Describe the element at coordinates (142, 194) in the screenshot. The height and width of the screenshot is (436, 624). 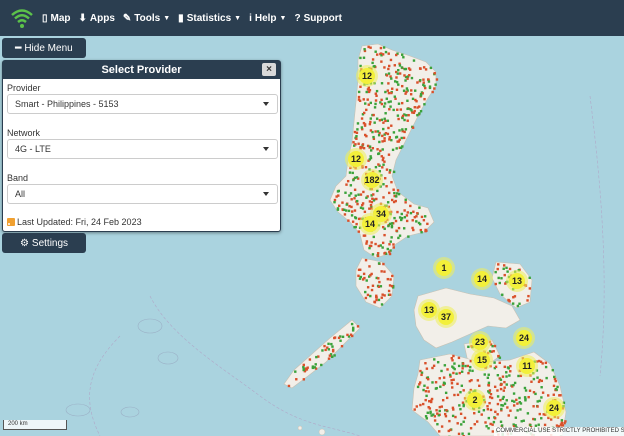
I see `band-select: All` at that location.